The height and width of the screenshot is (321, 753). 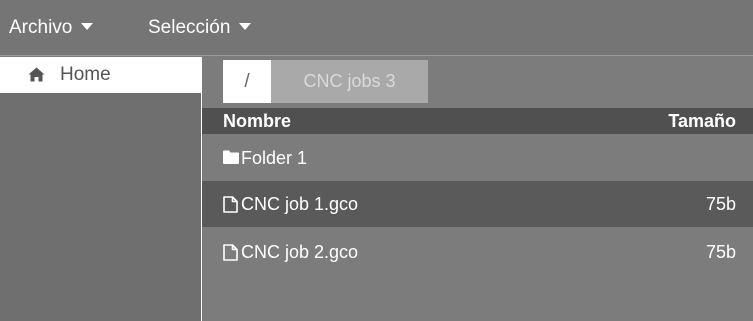 I want to click on breadcrumb-root: /, so click(x=247, y=81).